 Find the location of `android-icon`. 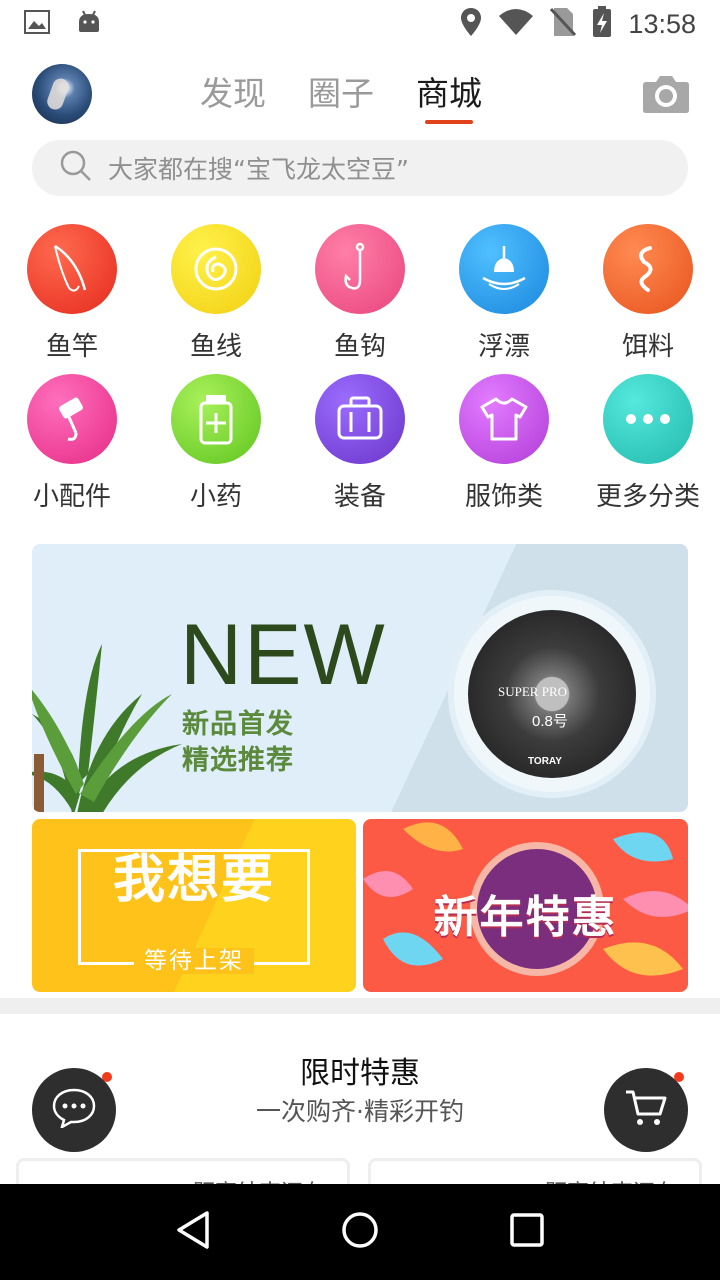

android-icon is located at coordinates (89, 24).